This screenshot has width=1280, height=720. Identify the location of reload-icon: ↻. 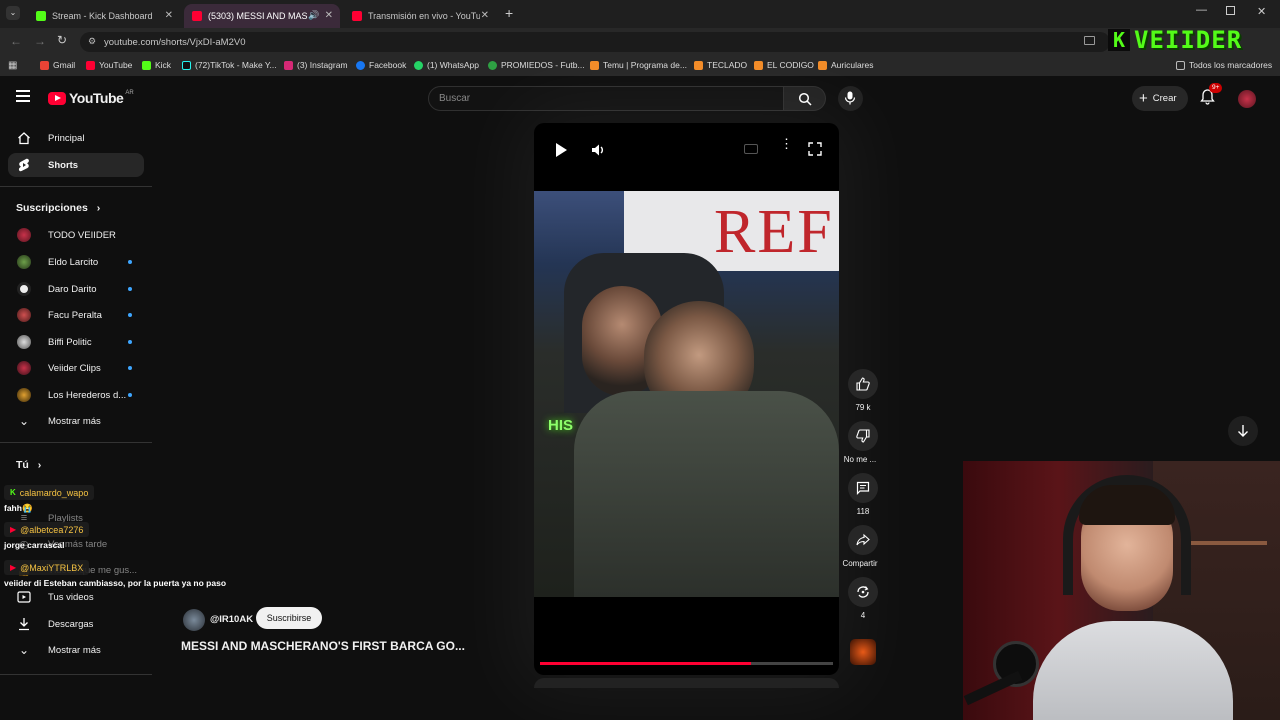
(62, 40).